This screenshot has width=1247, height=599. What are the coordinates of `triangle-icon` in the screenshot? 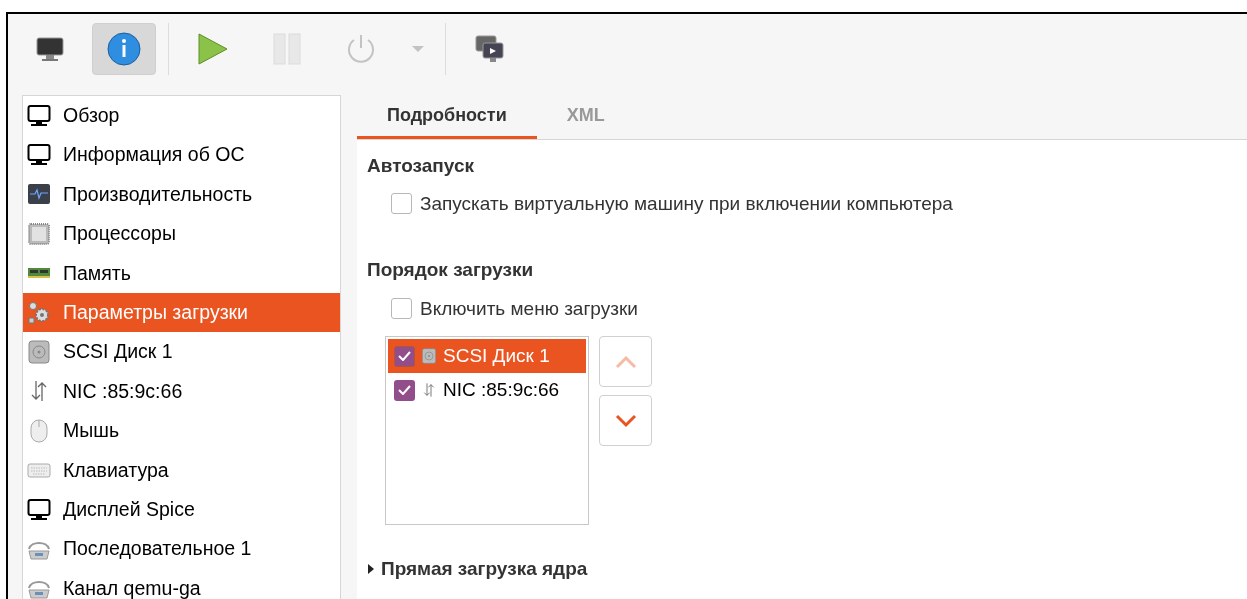 It's located at (371, 569).